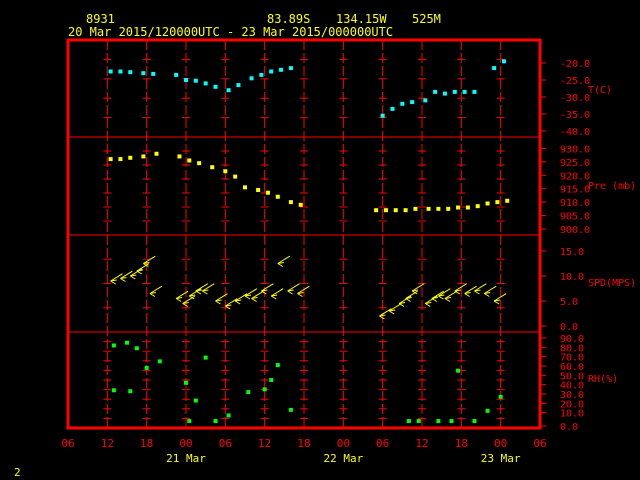  Describe the element at coordinates (569, 327) in the screenshot. I see `wind-speed-ytick-label: 0.0` at that location.